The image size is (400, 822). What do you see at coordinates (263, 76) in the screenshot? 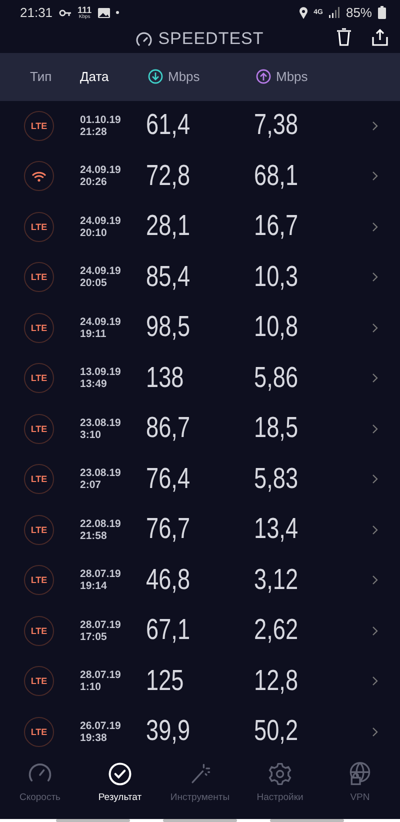
I see `upload-icon` at bounding box center [263, 76].